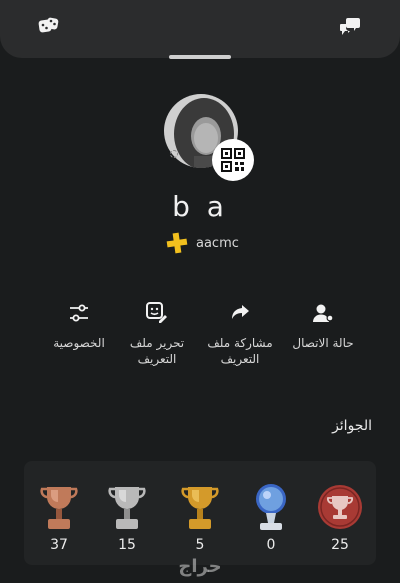 This screenshot has height=583, width=400. I want to click on edit-profile-label: تحرير ملف التعريف, so click(157, 351).